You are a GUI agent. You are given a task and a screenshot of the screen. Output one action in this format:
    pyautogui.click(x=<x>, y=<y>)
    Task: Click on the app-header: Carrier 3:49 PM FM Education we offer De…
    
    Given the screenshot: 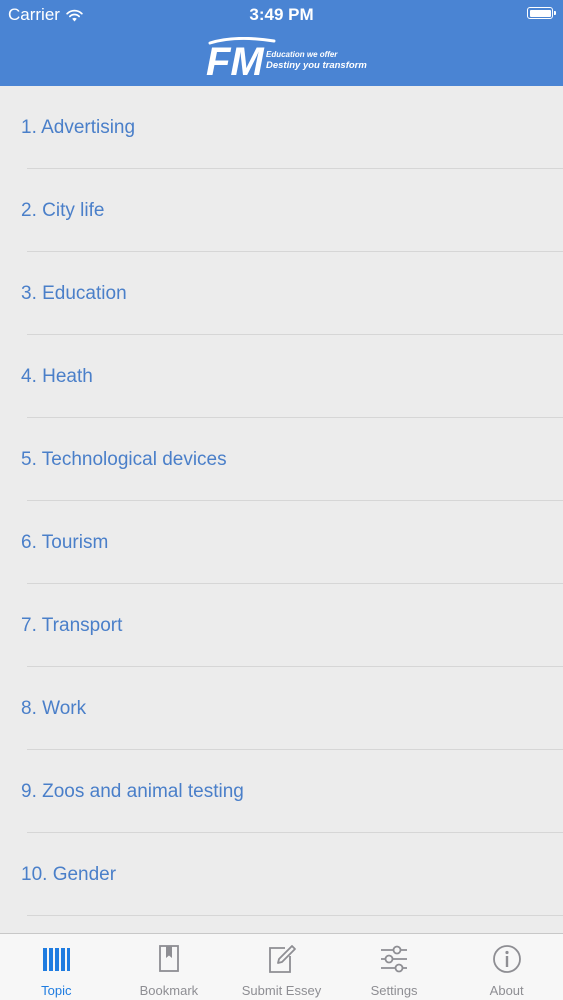 What is the action you would take?
    pyautogui.click(x=281, y=43)
    